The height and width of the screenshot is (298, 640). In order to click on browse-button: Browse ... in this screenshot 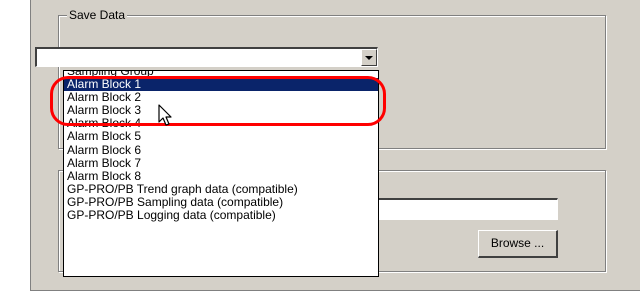, I will do `click(518, 244)`.